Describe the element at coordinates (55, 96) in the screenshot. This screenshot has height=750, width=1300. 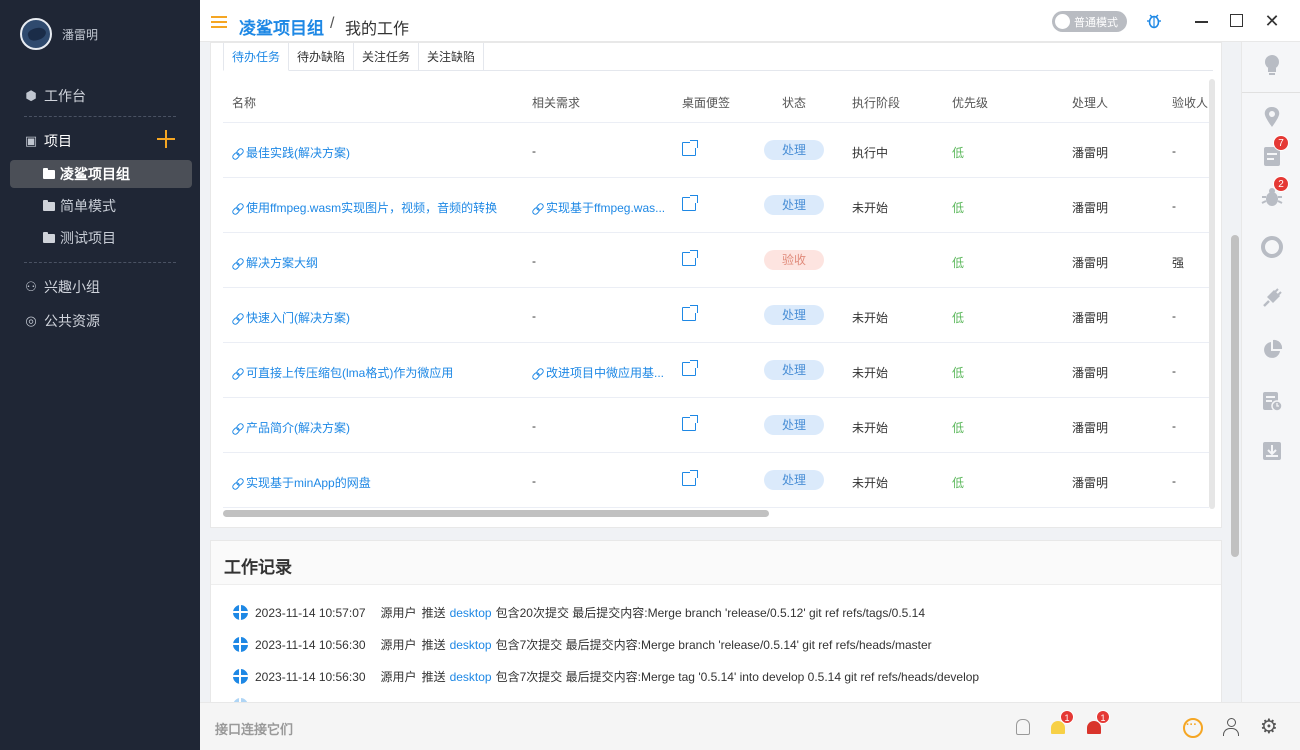
I see `nav-workbench: ⬢ 工作台` at that location.